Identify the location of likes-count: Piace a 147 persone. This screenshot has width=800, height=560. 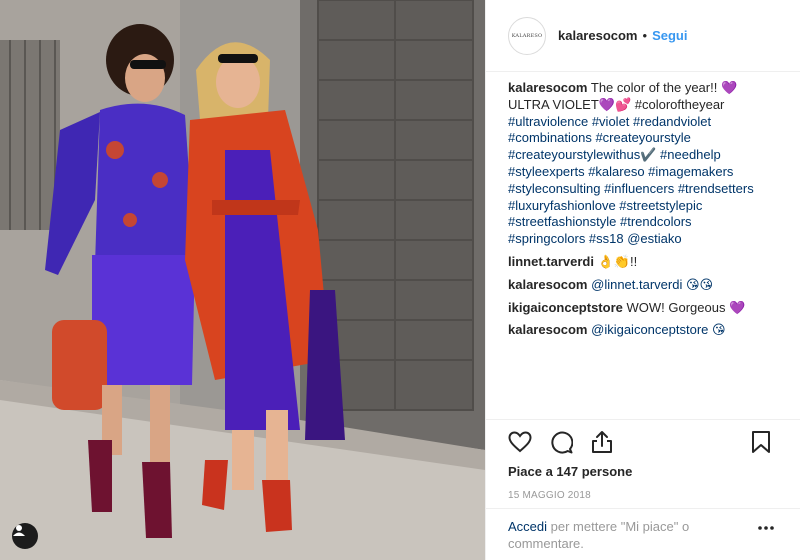
(570, 471).